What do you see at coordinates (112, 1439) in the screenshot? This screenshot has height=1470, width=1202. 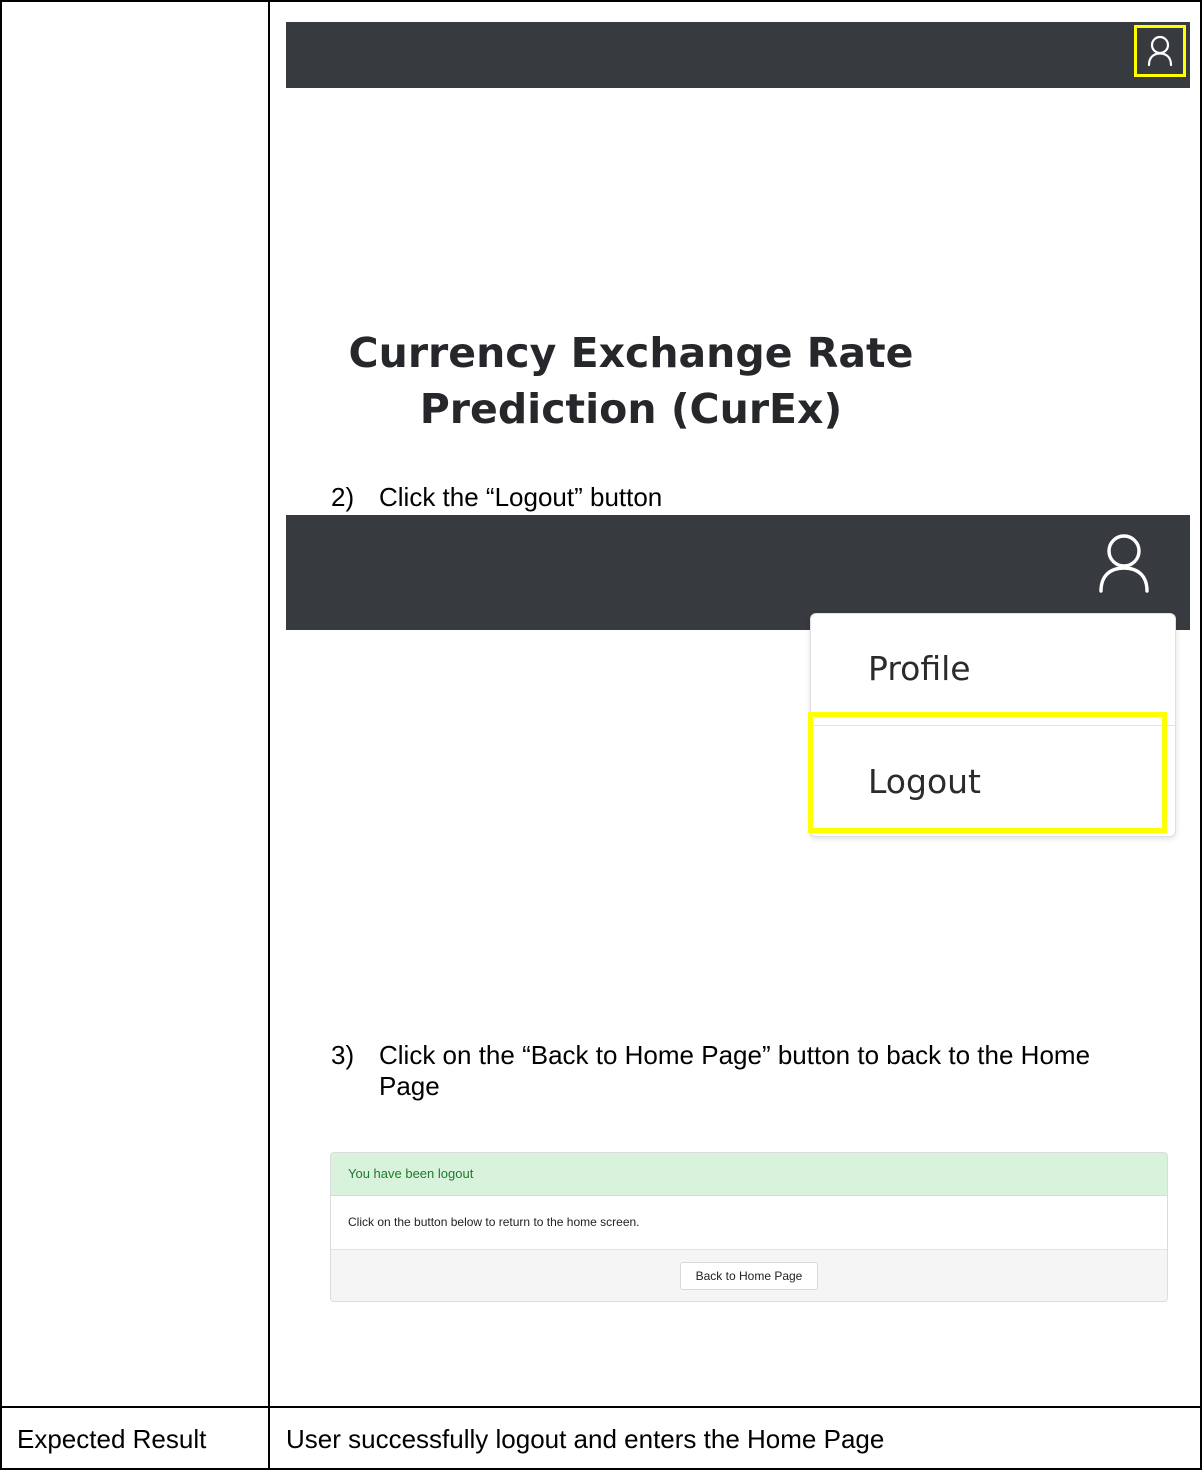 I see `expected-result-label: Expected Result` at bounding box center [112, 1439].